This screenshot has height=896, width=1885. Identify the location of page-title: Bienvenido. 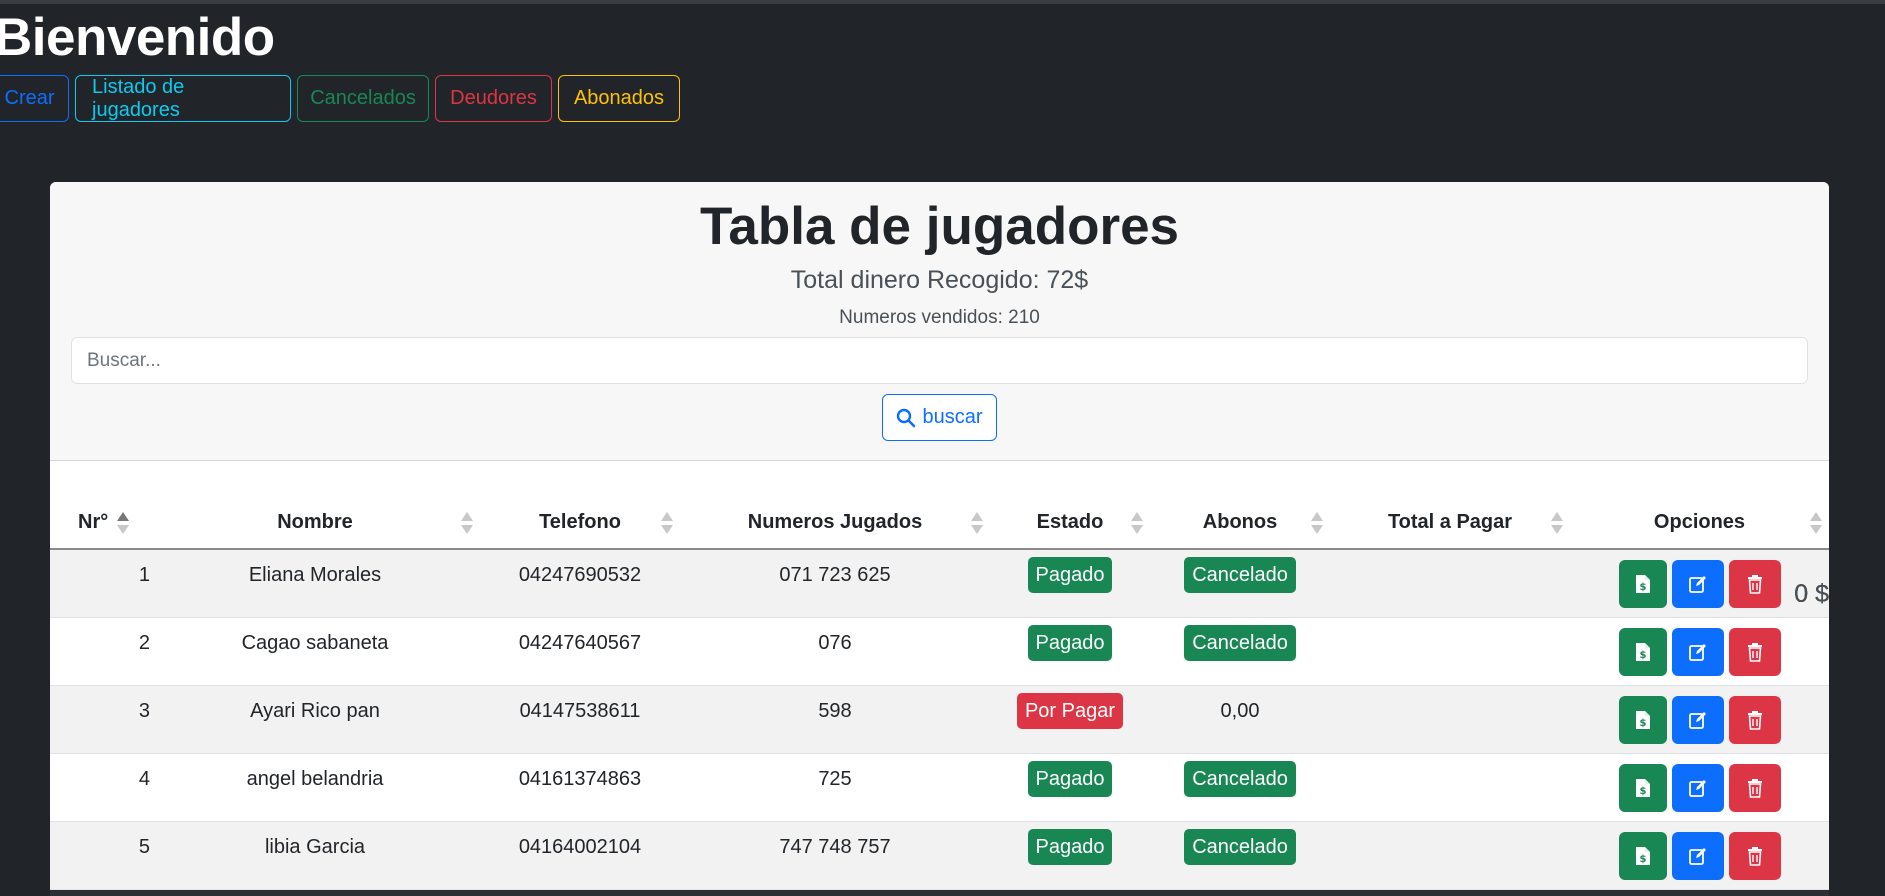
(137, 37).